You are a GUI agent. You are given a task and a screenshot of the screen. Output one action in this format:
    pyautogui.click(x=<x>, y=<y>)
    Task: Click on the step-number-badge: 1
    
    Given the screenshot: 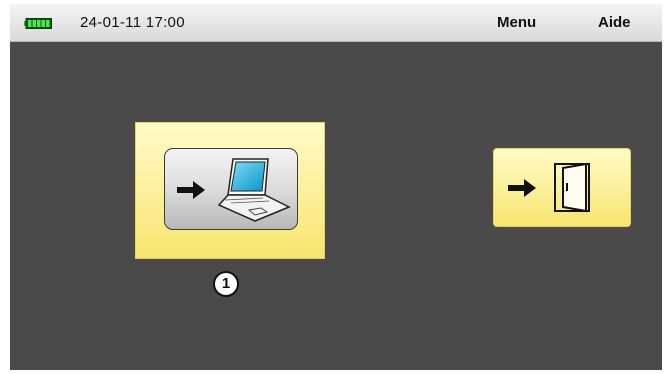 What is the action you would take?
    pyautogui.click(x=226, y=284)
    